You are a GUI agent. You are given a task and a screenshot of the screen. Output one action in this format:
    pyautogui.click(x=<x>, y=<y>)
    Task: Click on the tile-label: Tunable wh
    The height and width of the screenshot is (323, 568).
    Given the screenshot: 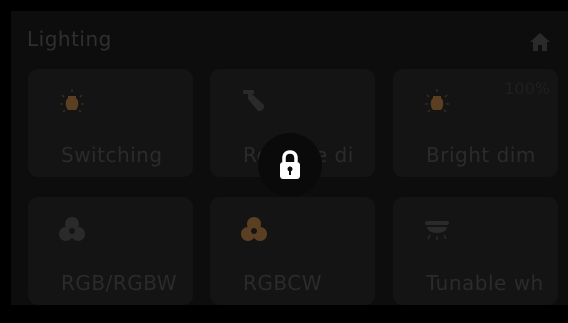 What is the action you would take?
    pyautogui.click(x=485, y=283)
    